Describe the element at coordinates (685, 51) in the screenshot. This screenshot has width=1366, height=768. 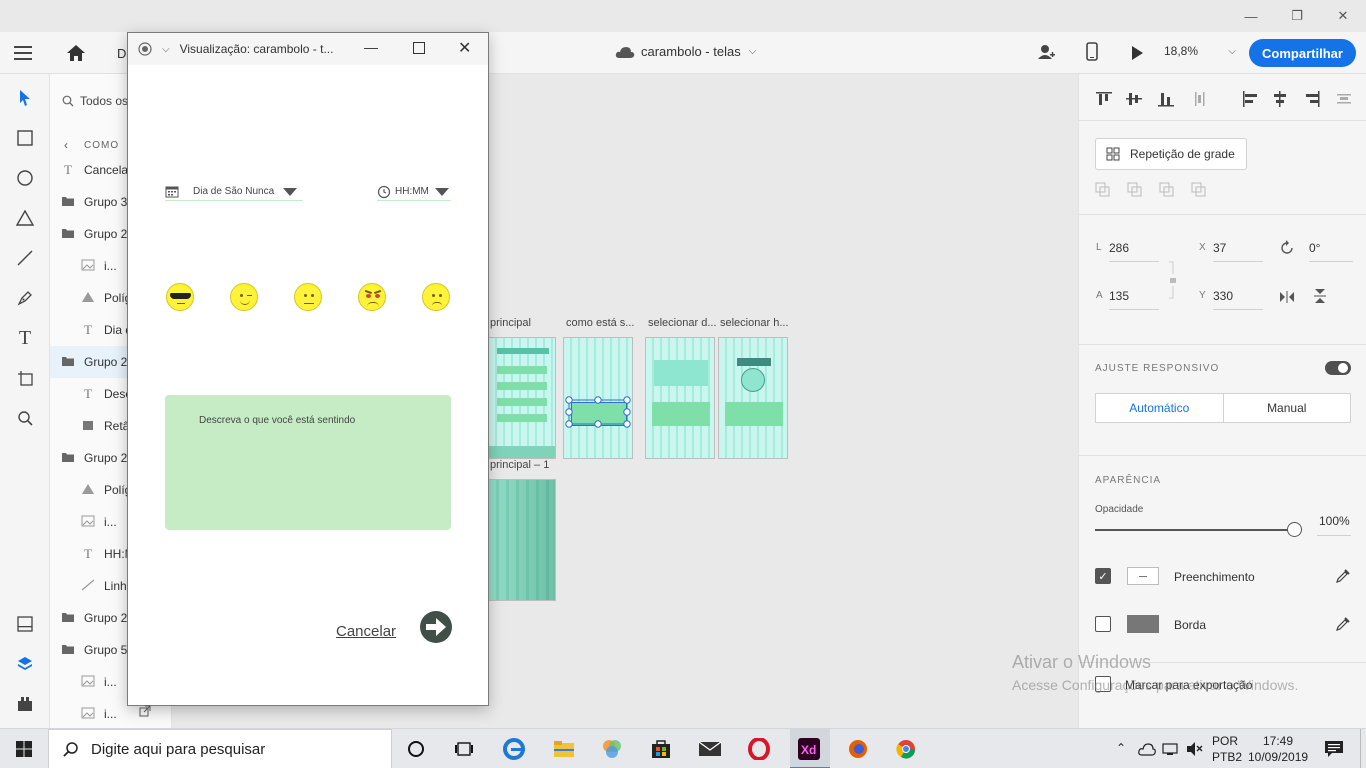
I see `document-title: carambolo - telas ⌵` at that location.